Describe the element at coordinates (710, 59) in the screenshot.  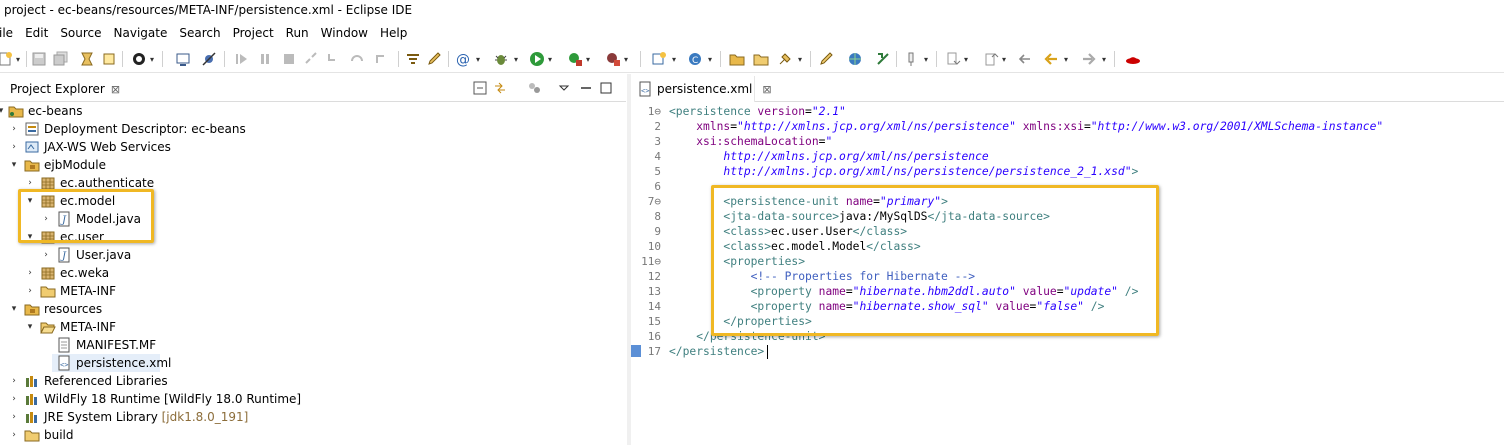
I see `new-class-dropdown-icon: ▾` at that location.